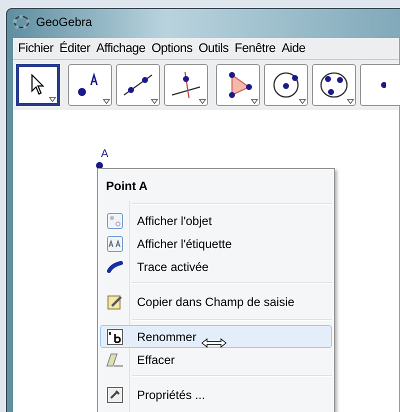 The width and height of the screenshot is (400, 412). I want to click on show-label-icon, so click(115, 244).